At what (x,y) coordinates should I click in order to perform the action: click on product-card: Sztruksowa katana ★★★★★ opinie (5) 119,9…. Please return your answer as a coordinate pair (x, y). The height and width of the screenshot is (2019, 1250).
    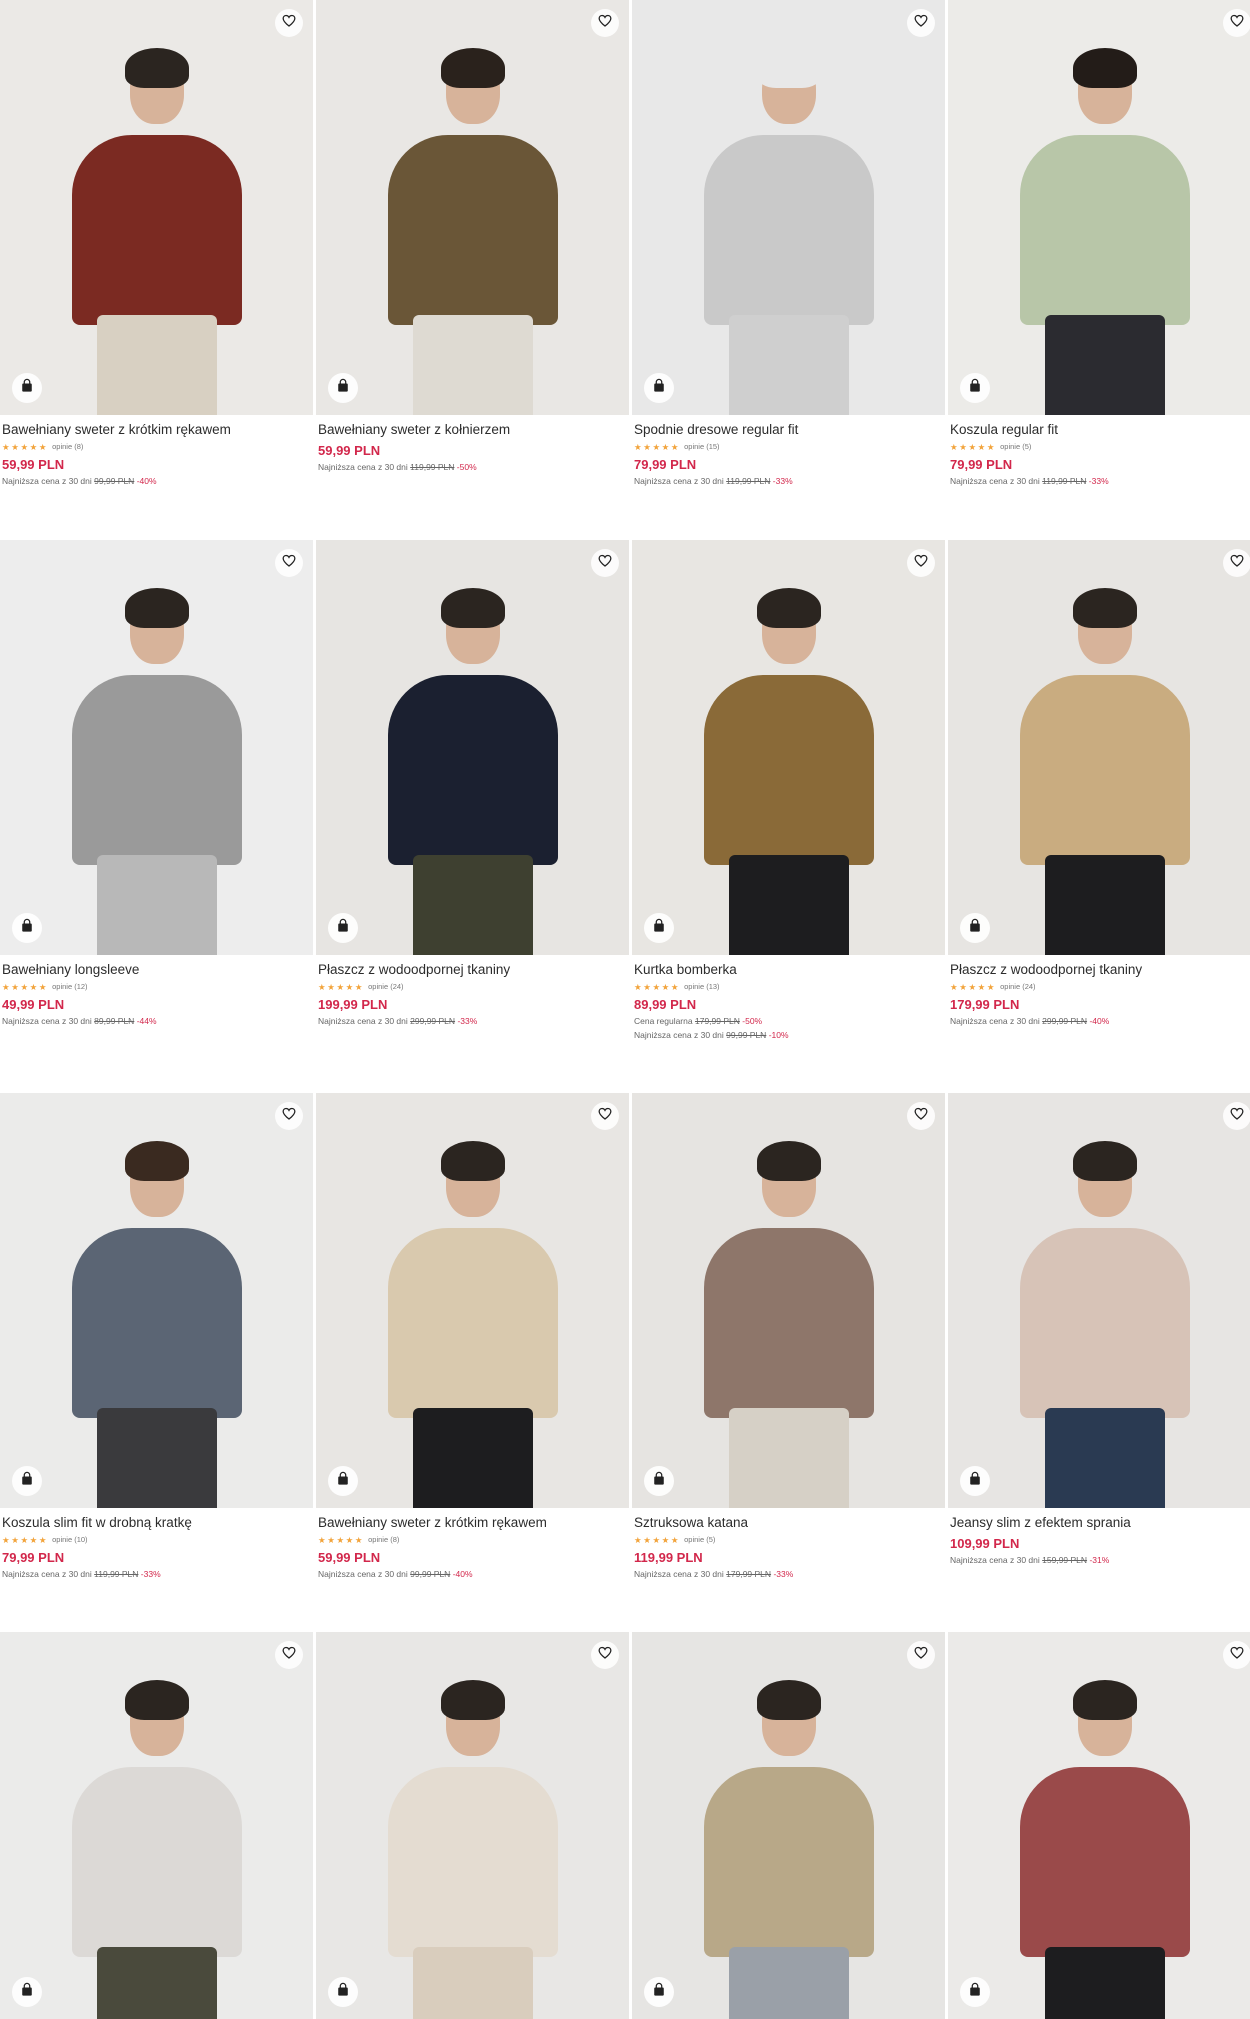
    Looking at the image, I should click on (788, 1336).